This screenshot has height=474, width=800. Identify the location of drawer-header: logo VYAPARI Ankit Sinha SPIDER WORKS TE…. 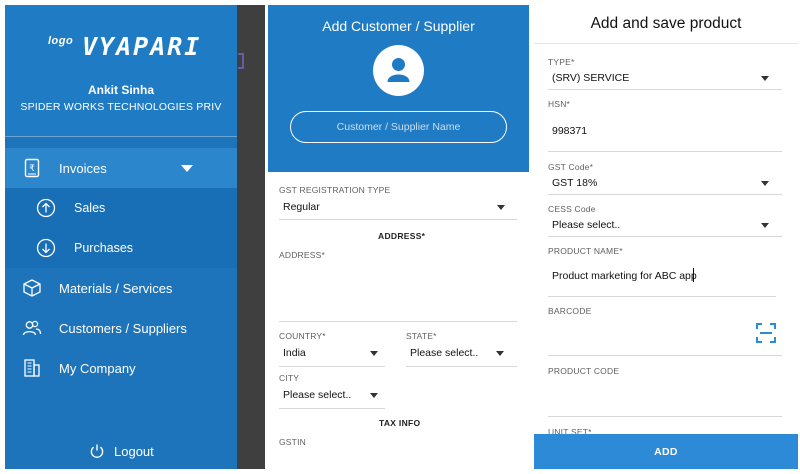
(121, 70).